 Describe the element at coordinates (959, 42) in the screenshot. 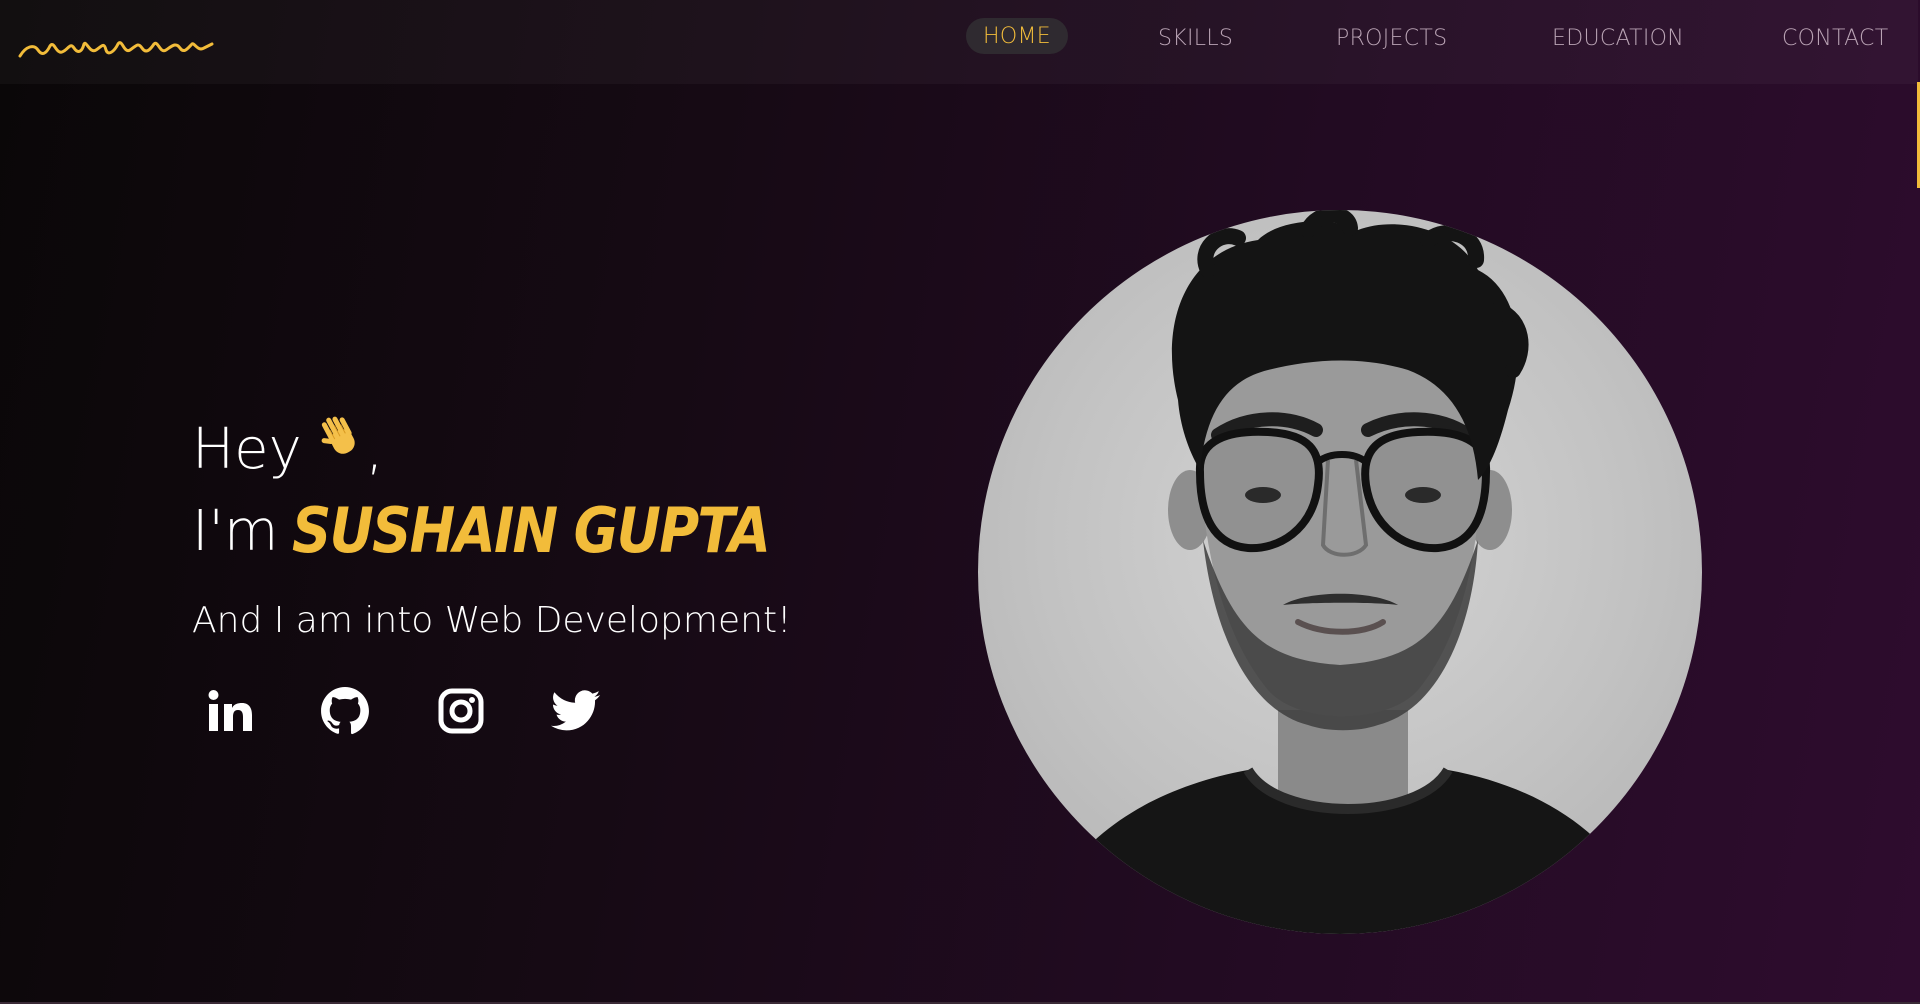

I see `navbar: HOME SKILLS PROJECTS EDUCATION CONTACT` at that location.